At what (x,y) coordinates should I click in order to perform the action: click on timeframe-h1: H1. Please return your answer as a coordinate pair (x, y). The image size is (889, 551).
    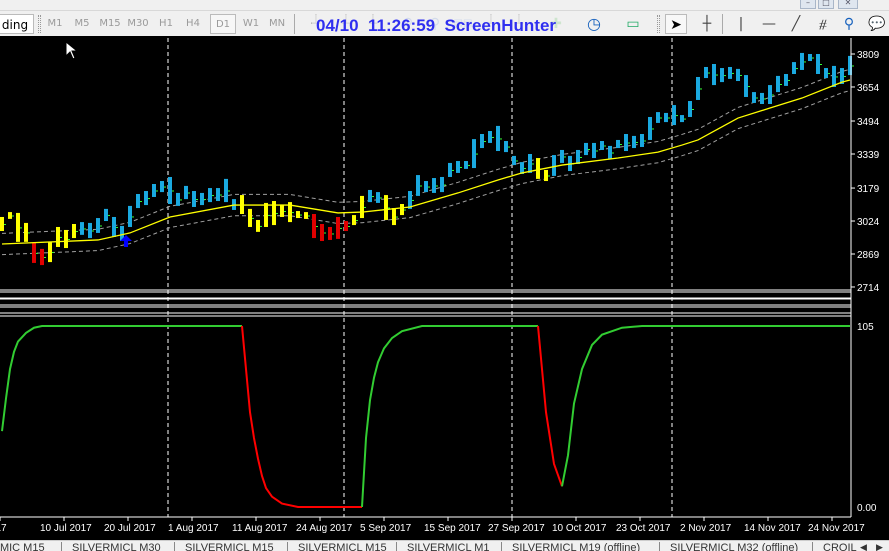
    Looking at the image, I should click on (166, 24).